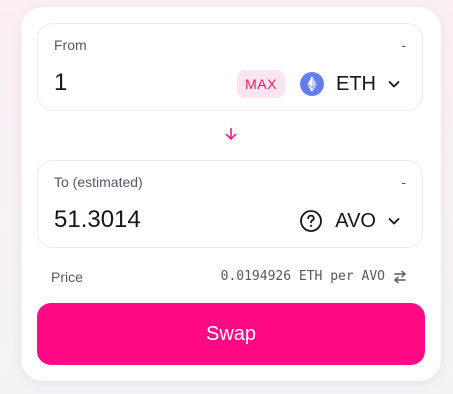 This screenshot has width=453, height=394. I want to click on to-token-selector: AVO, so click(349, 221).